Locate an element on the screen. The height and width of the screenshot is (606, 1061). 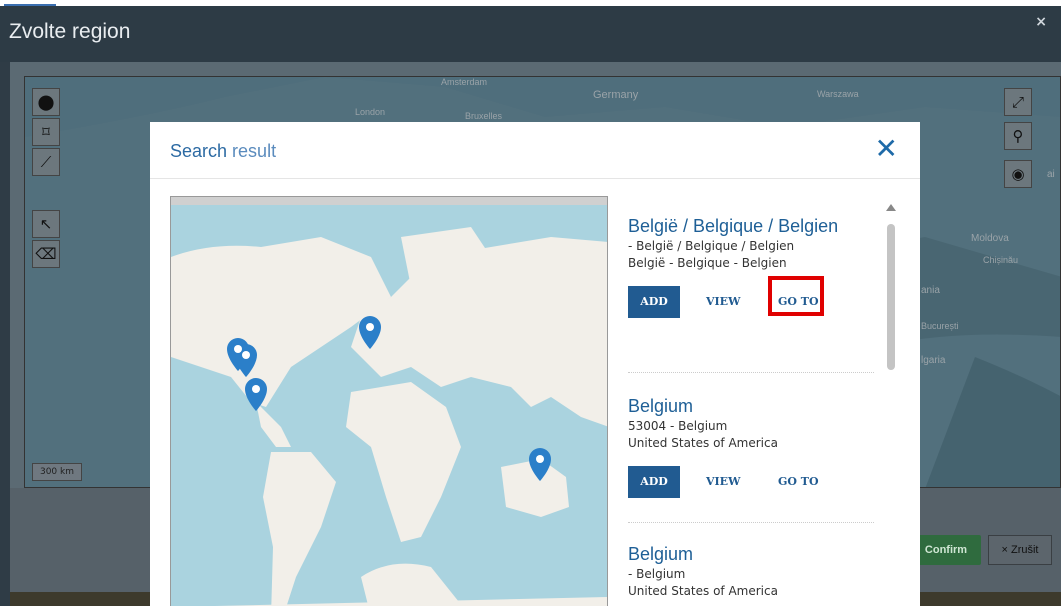
search-icon: ⚲ is located at coordinates (1018, 136).